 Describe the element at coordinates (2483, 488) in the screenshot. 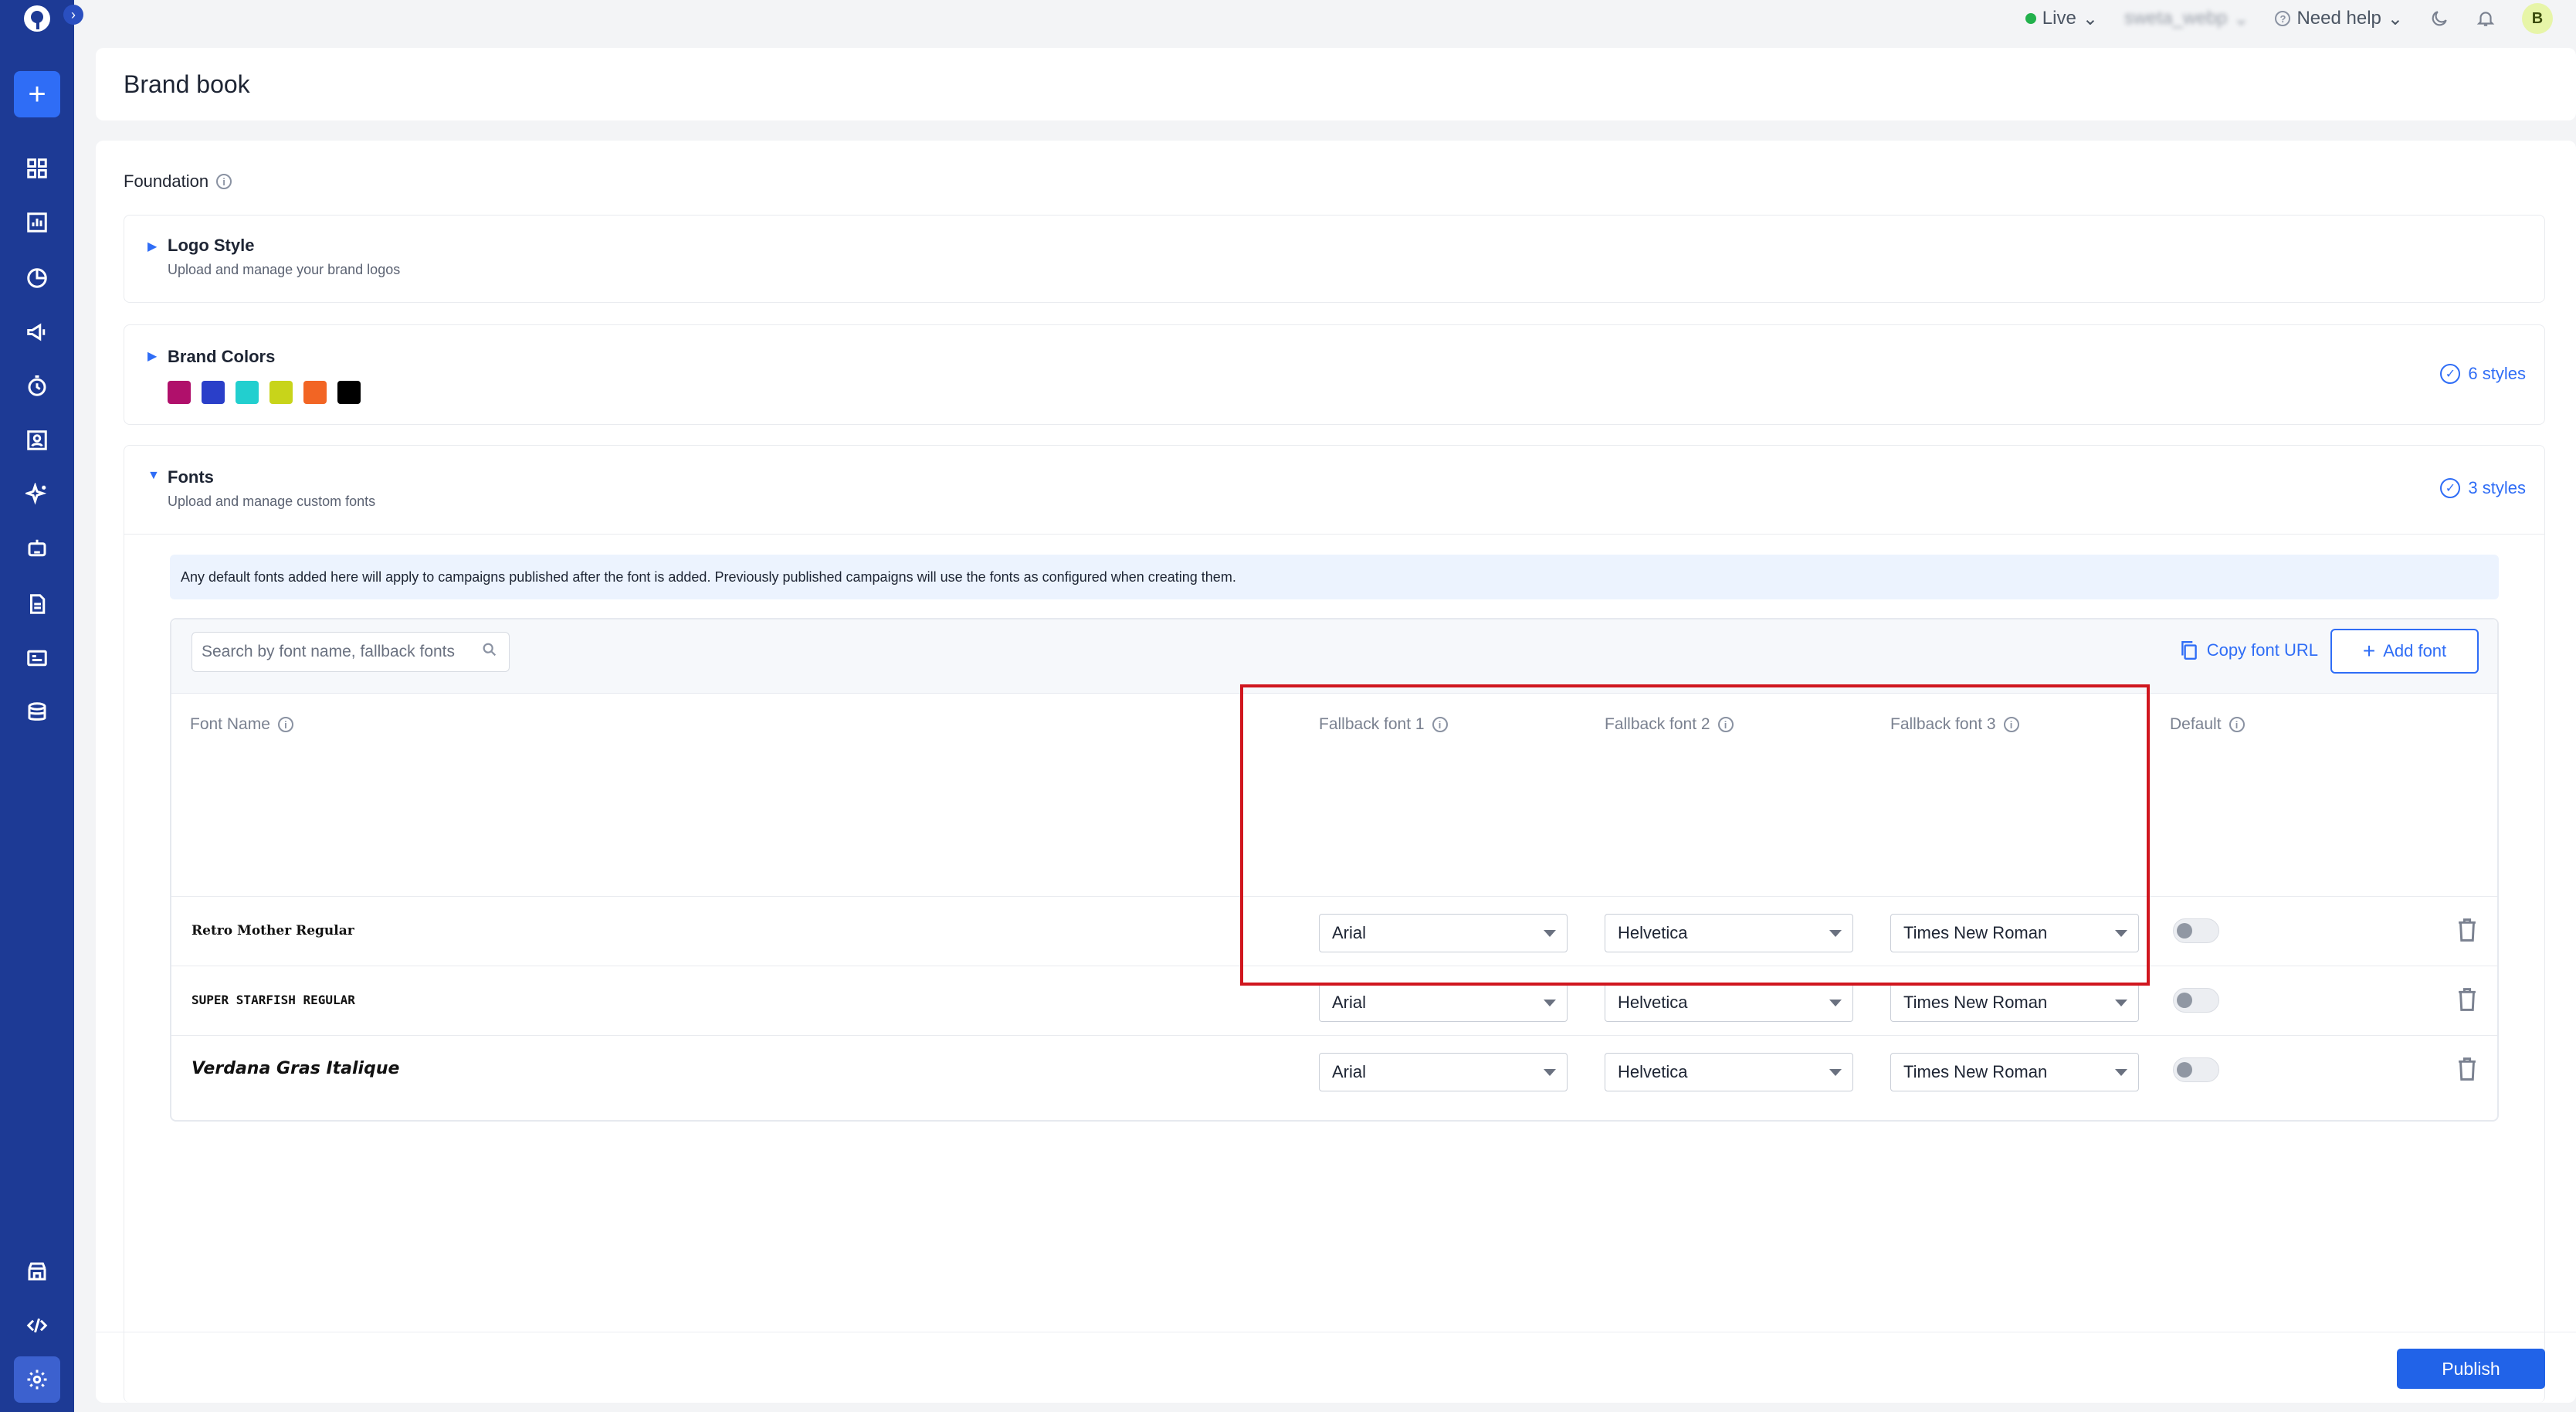

I see `fonts-styles-badge: ✓ 3 styles` at that location.